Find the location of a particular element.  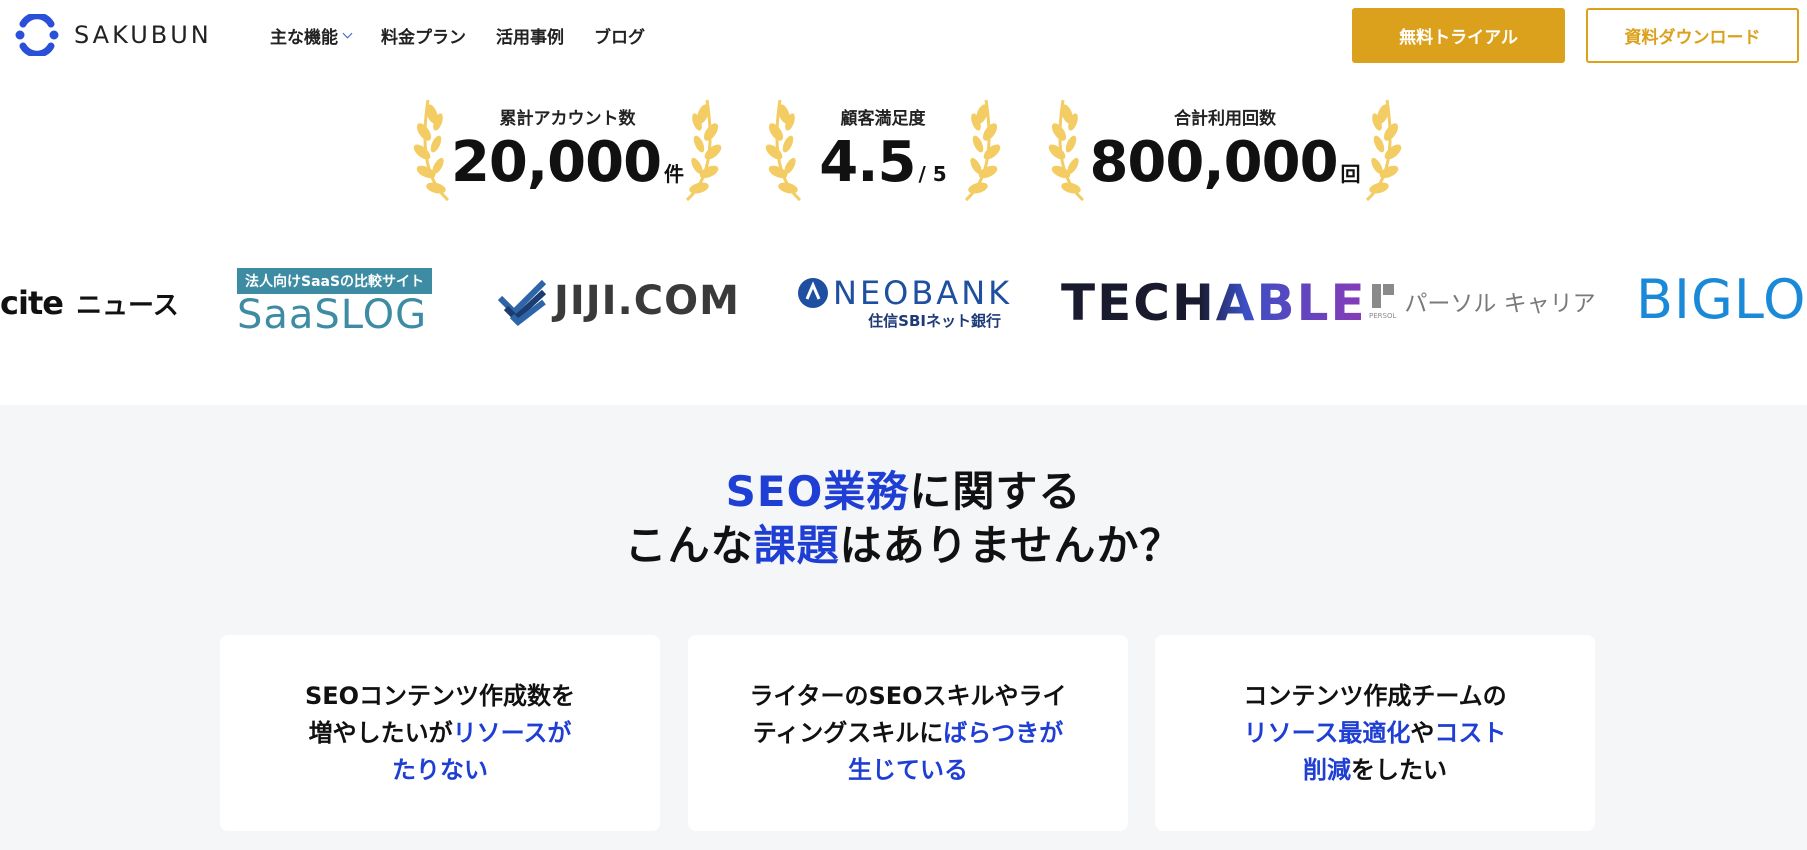

nav-pricing: 料金プラン is located at coordinates (423, 35).